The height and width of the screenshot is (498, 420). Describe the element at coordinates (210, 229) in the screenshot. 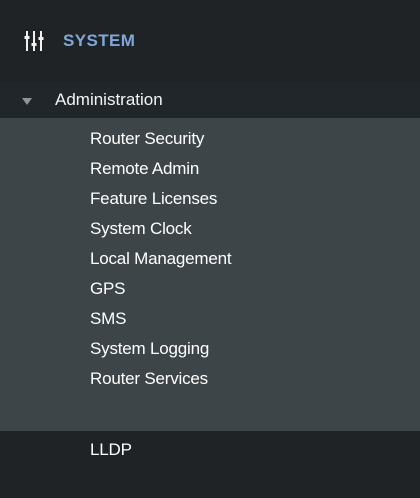

I see `sidebar-item-system-clock: System Clock` at that location.